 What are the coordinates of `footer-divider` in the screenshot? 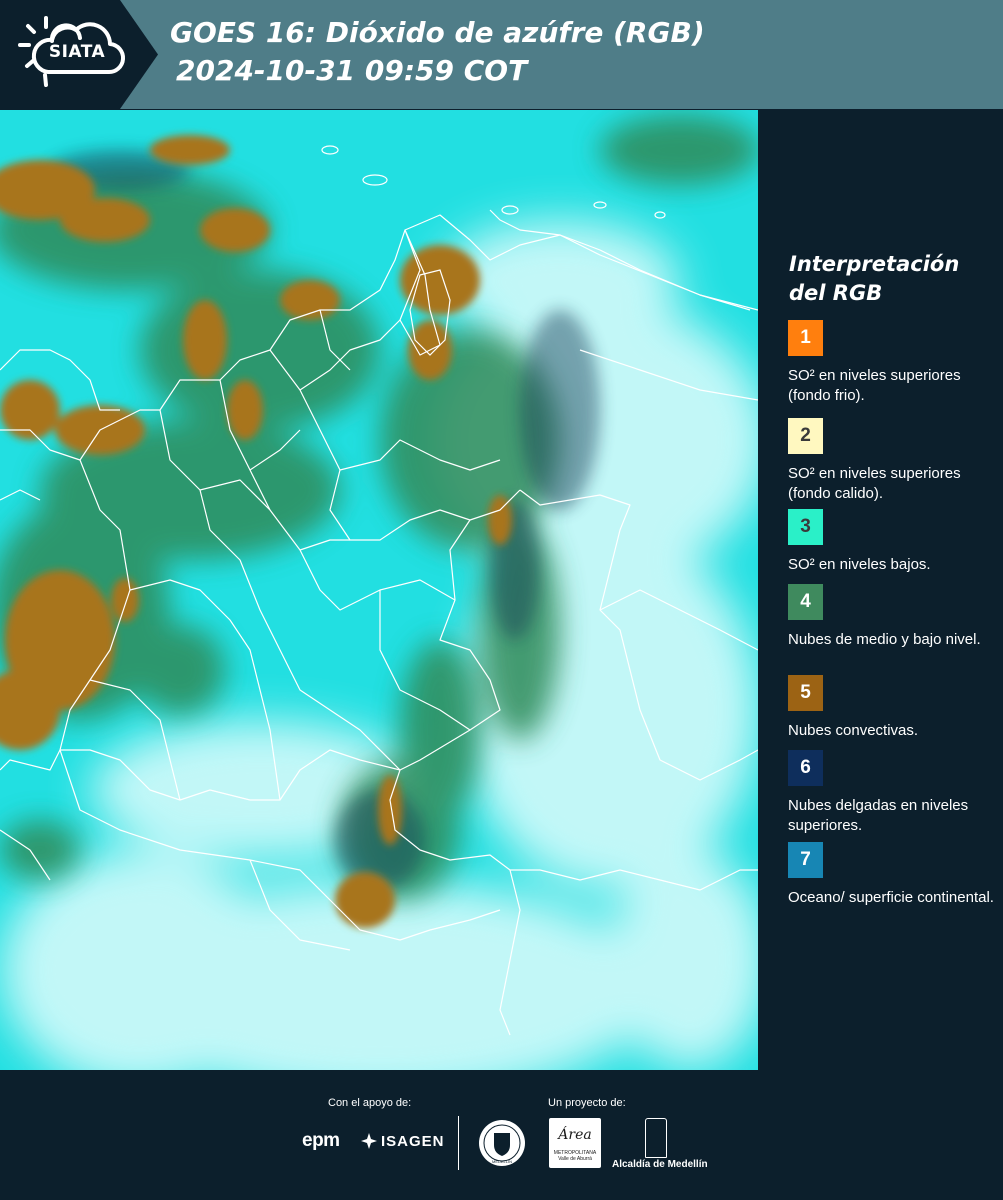 It's located at (458, 1143).